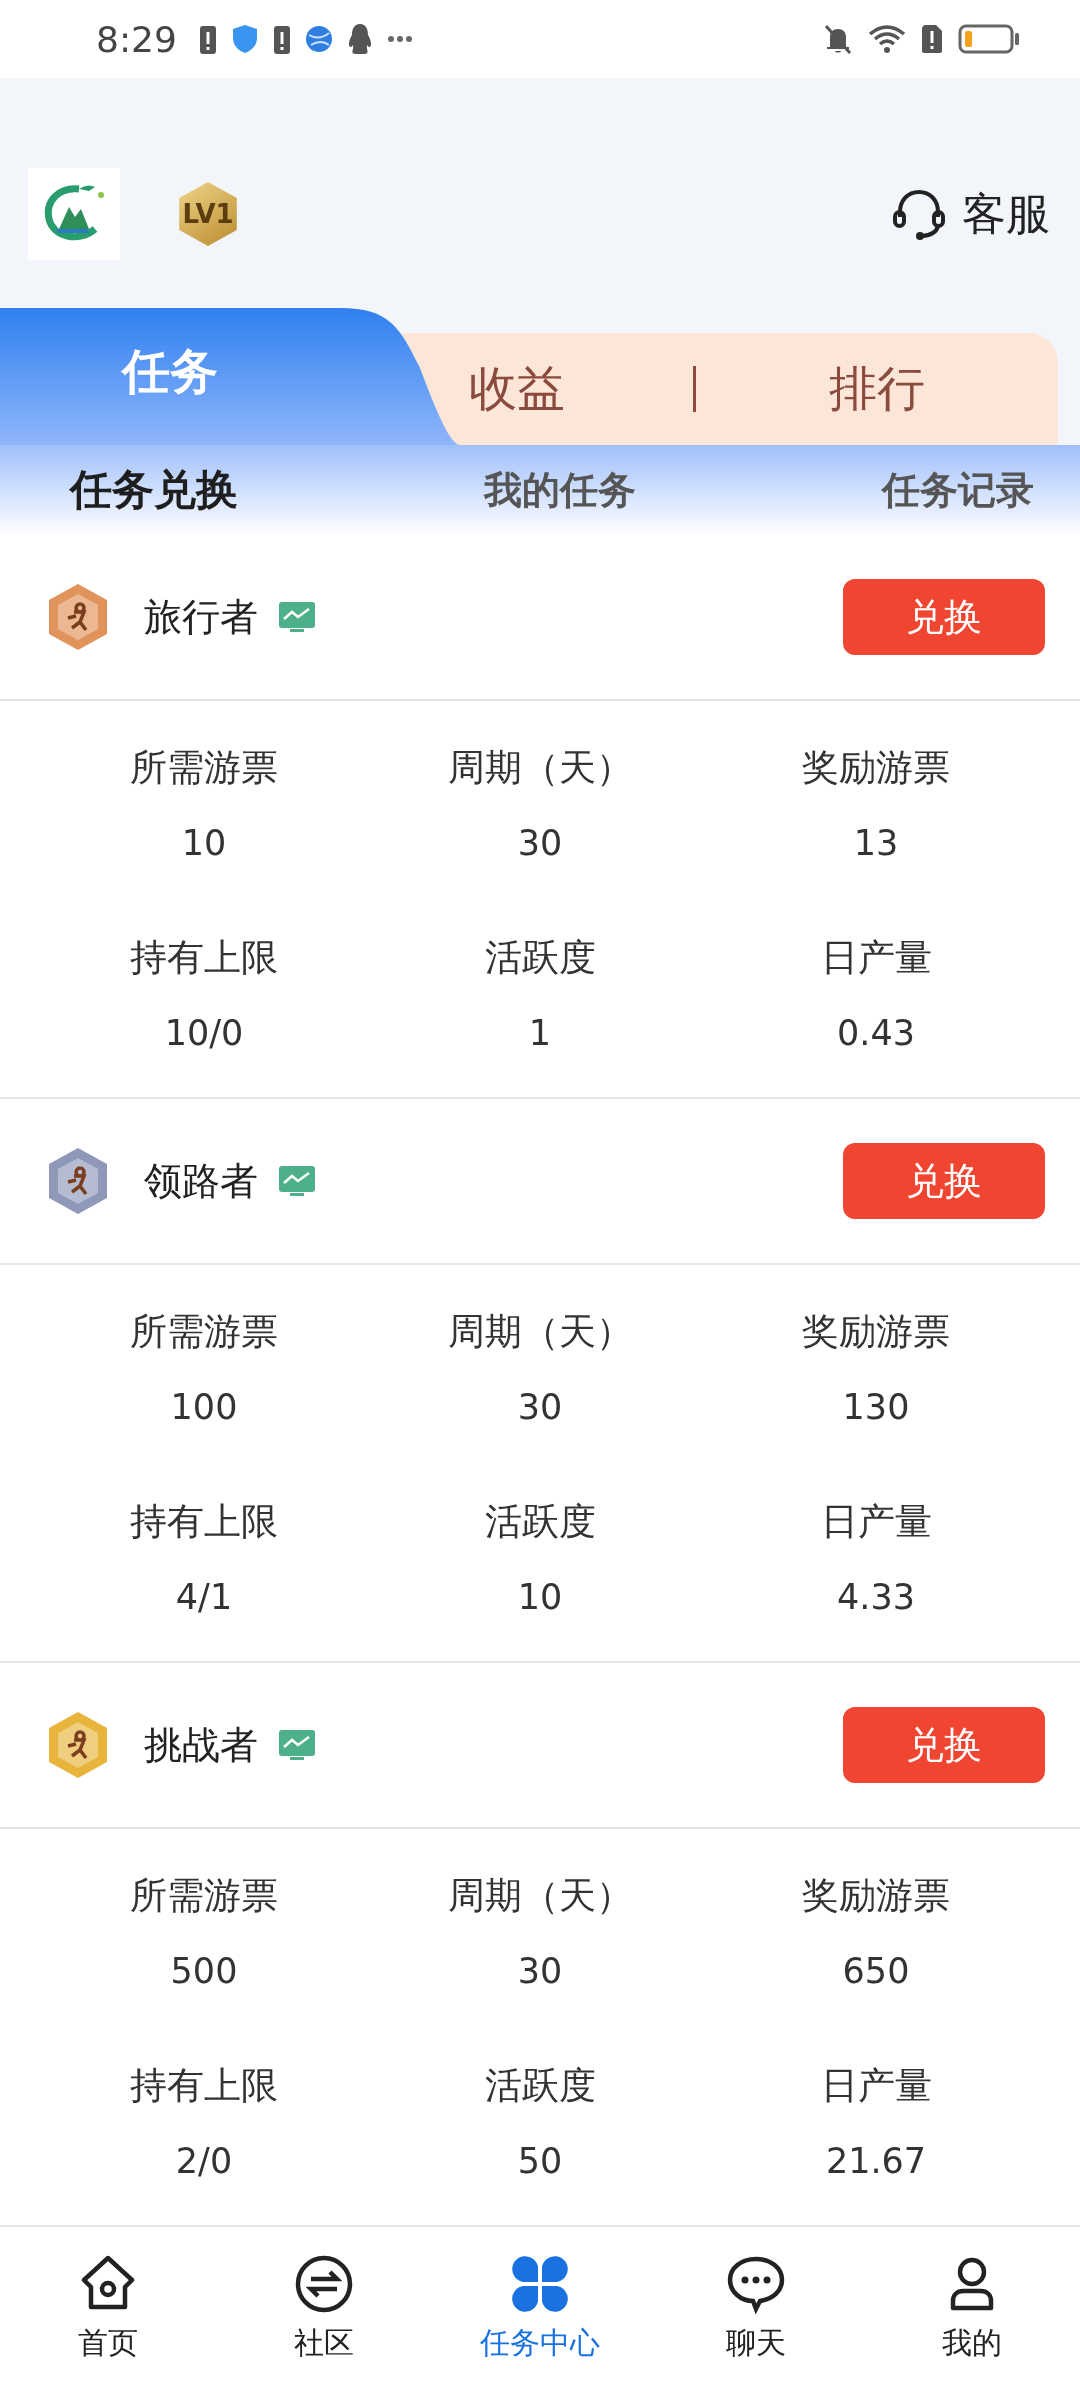 This screenshot has width=1080, height=2400. What do you see at coordinates (204, 1971) in the screenshot?
I see `stat-value: 500` at bounding box center [204, 1971].